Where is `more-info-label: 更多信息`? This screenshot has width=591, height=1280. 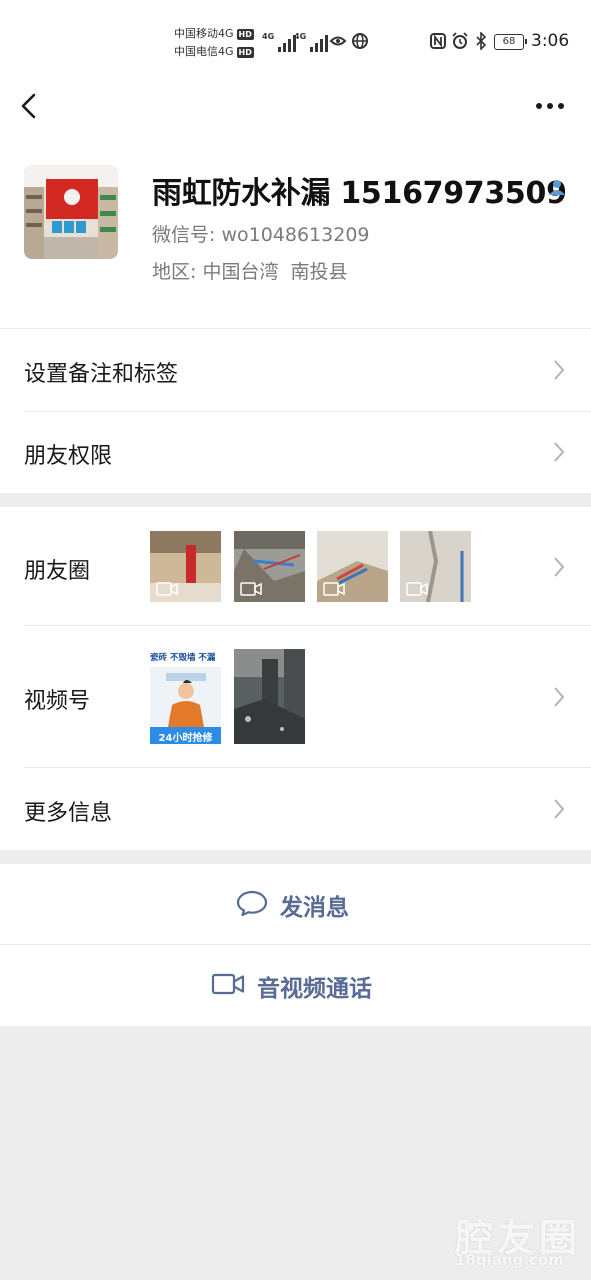 more-info-label: 更多信息 is located at coordinates (68, 813).